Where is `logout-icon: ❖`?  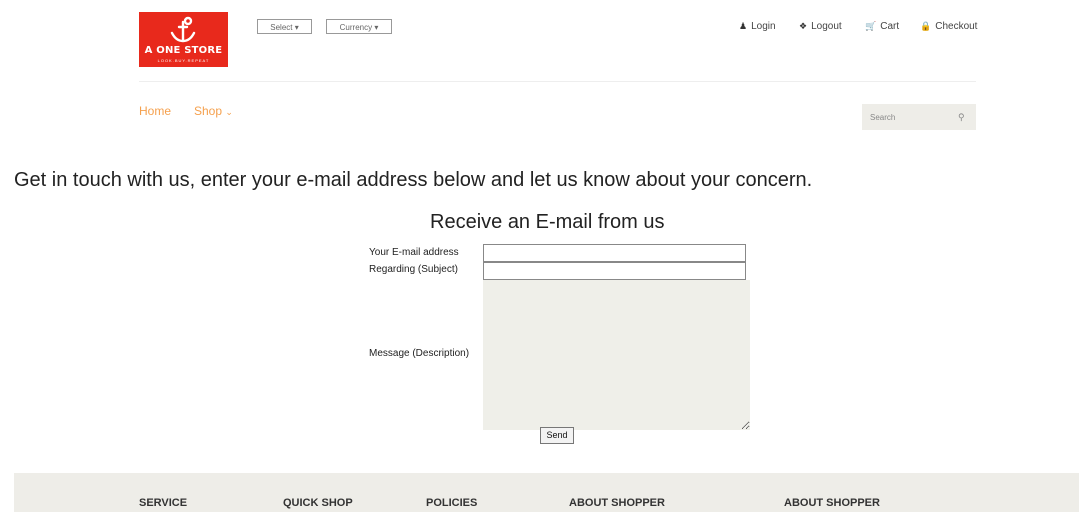 logout-icon: ❖ is located at coordinates (803, 25).